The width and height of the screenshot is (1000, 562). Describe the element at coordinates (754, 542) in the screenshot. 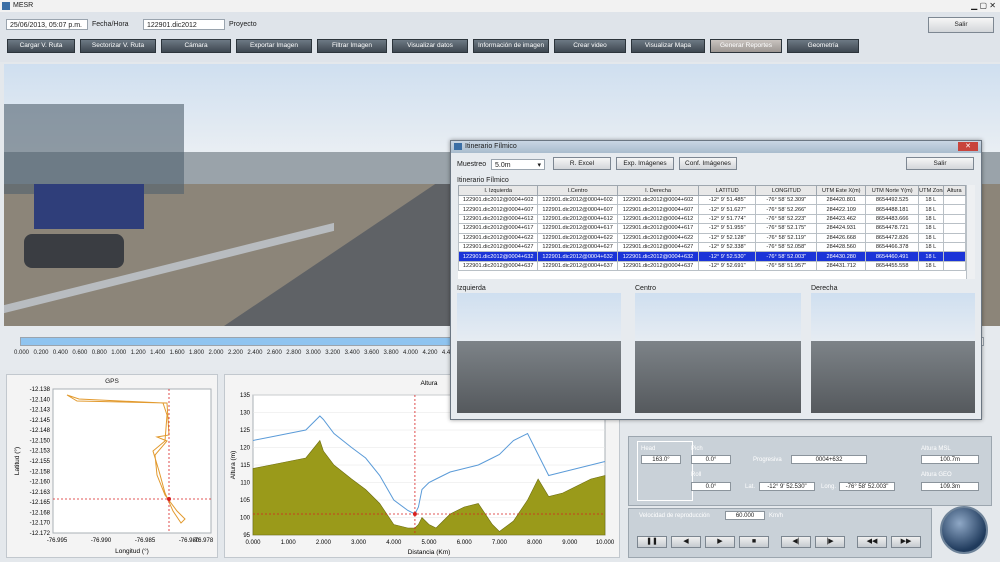

I see `stop-icon: ■` at that location.